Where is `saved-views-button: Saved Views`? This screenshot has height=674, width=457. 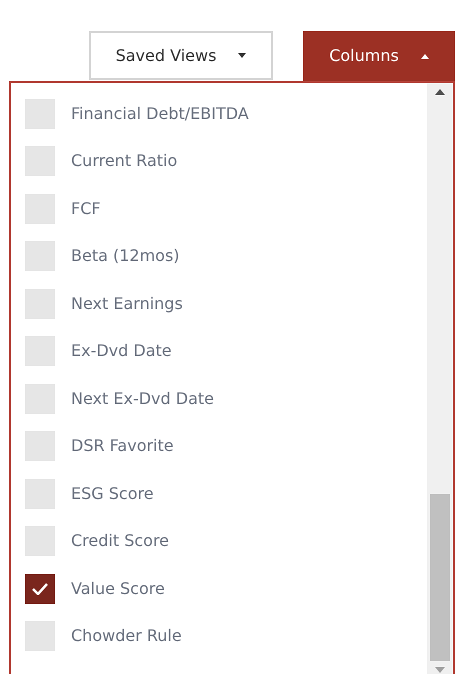 saved-views-button: Saved Views is located at coordinates (181, 55).